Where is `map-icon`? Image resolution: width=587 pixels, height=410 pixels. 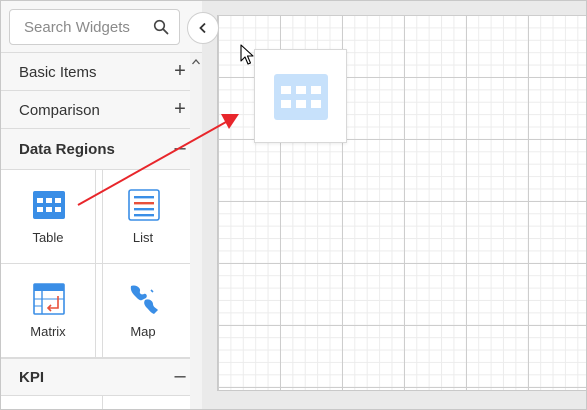 map-icon is located at coordinates (144, 299).